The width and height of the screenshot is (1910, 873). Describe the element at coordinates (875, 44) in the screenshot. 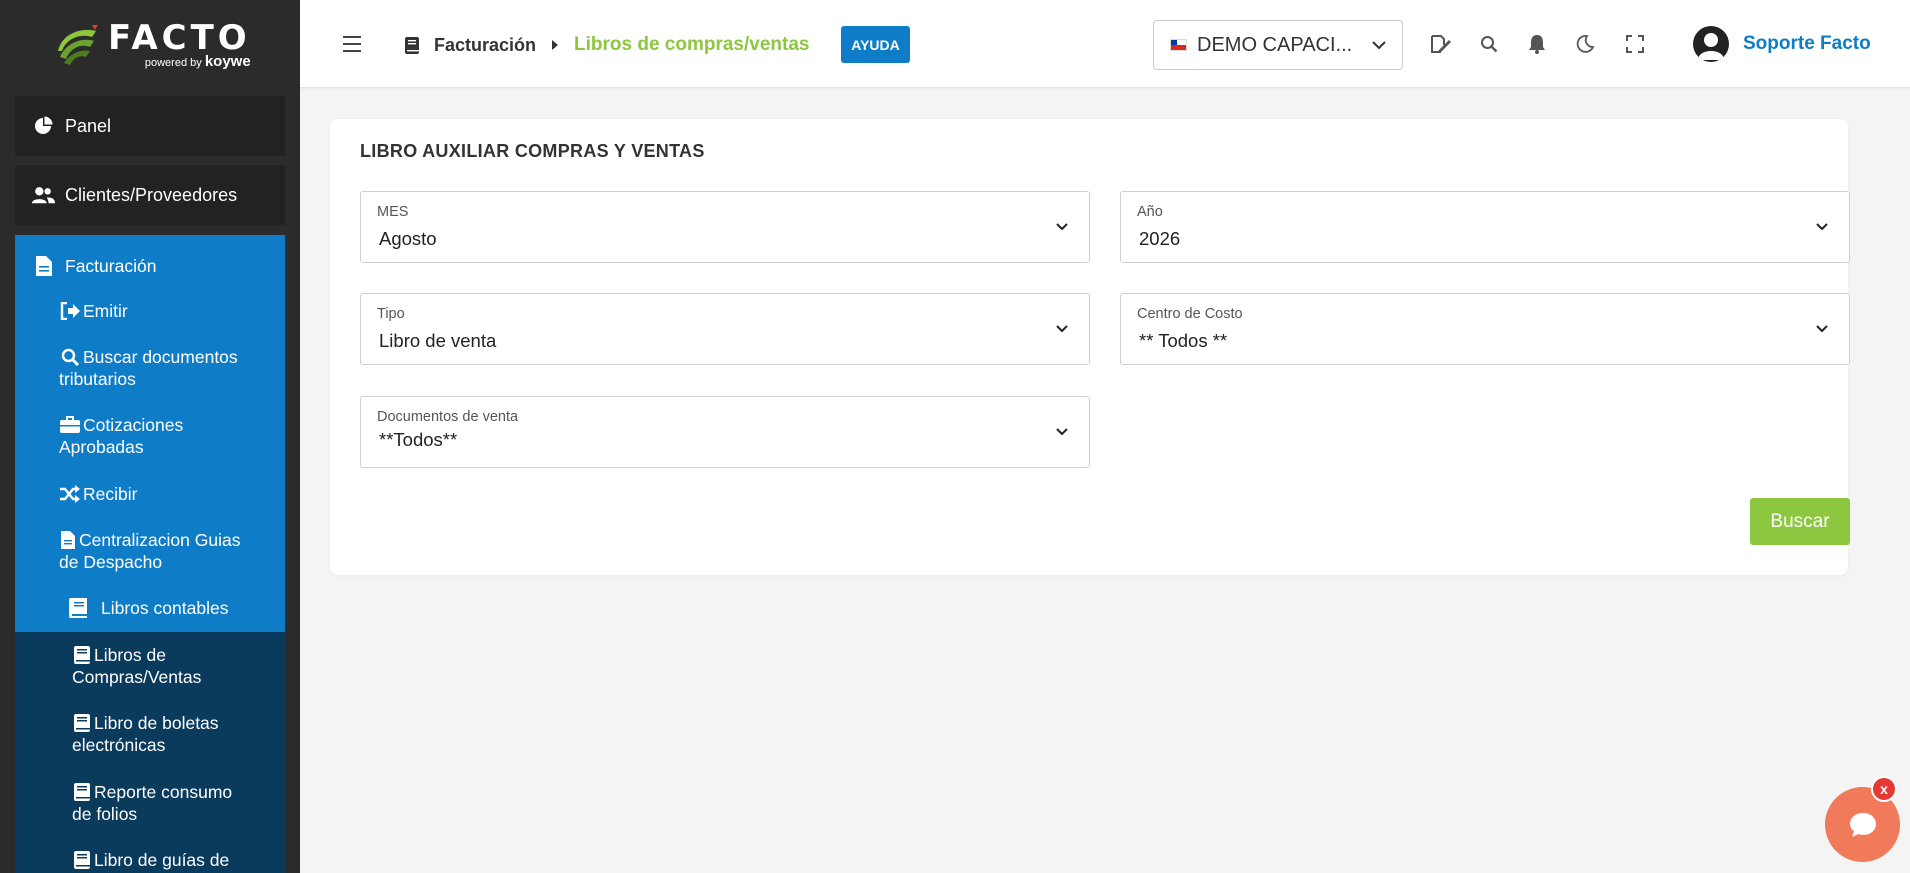

I see `help-button: AYUDA` at that location.